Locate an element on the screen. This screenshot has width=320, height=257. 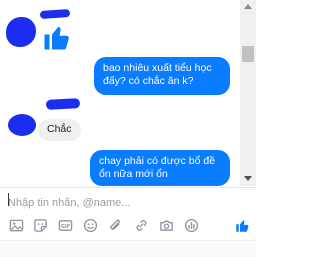
image-icon is located at coordinates (16, 225).